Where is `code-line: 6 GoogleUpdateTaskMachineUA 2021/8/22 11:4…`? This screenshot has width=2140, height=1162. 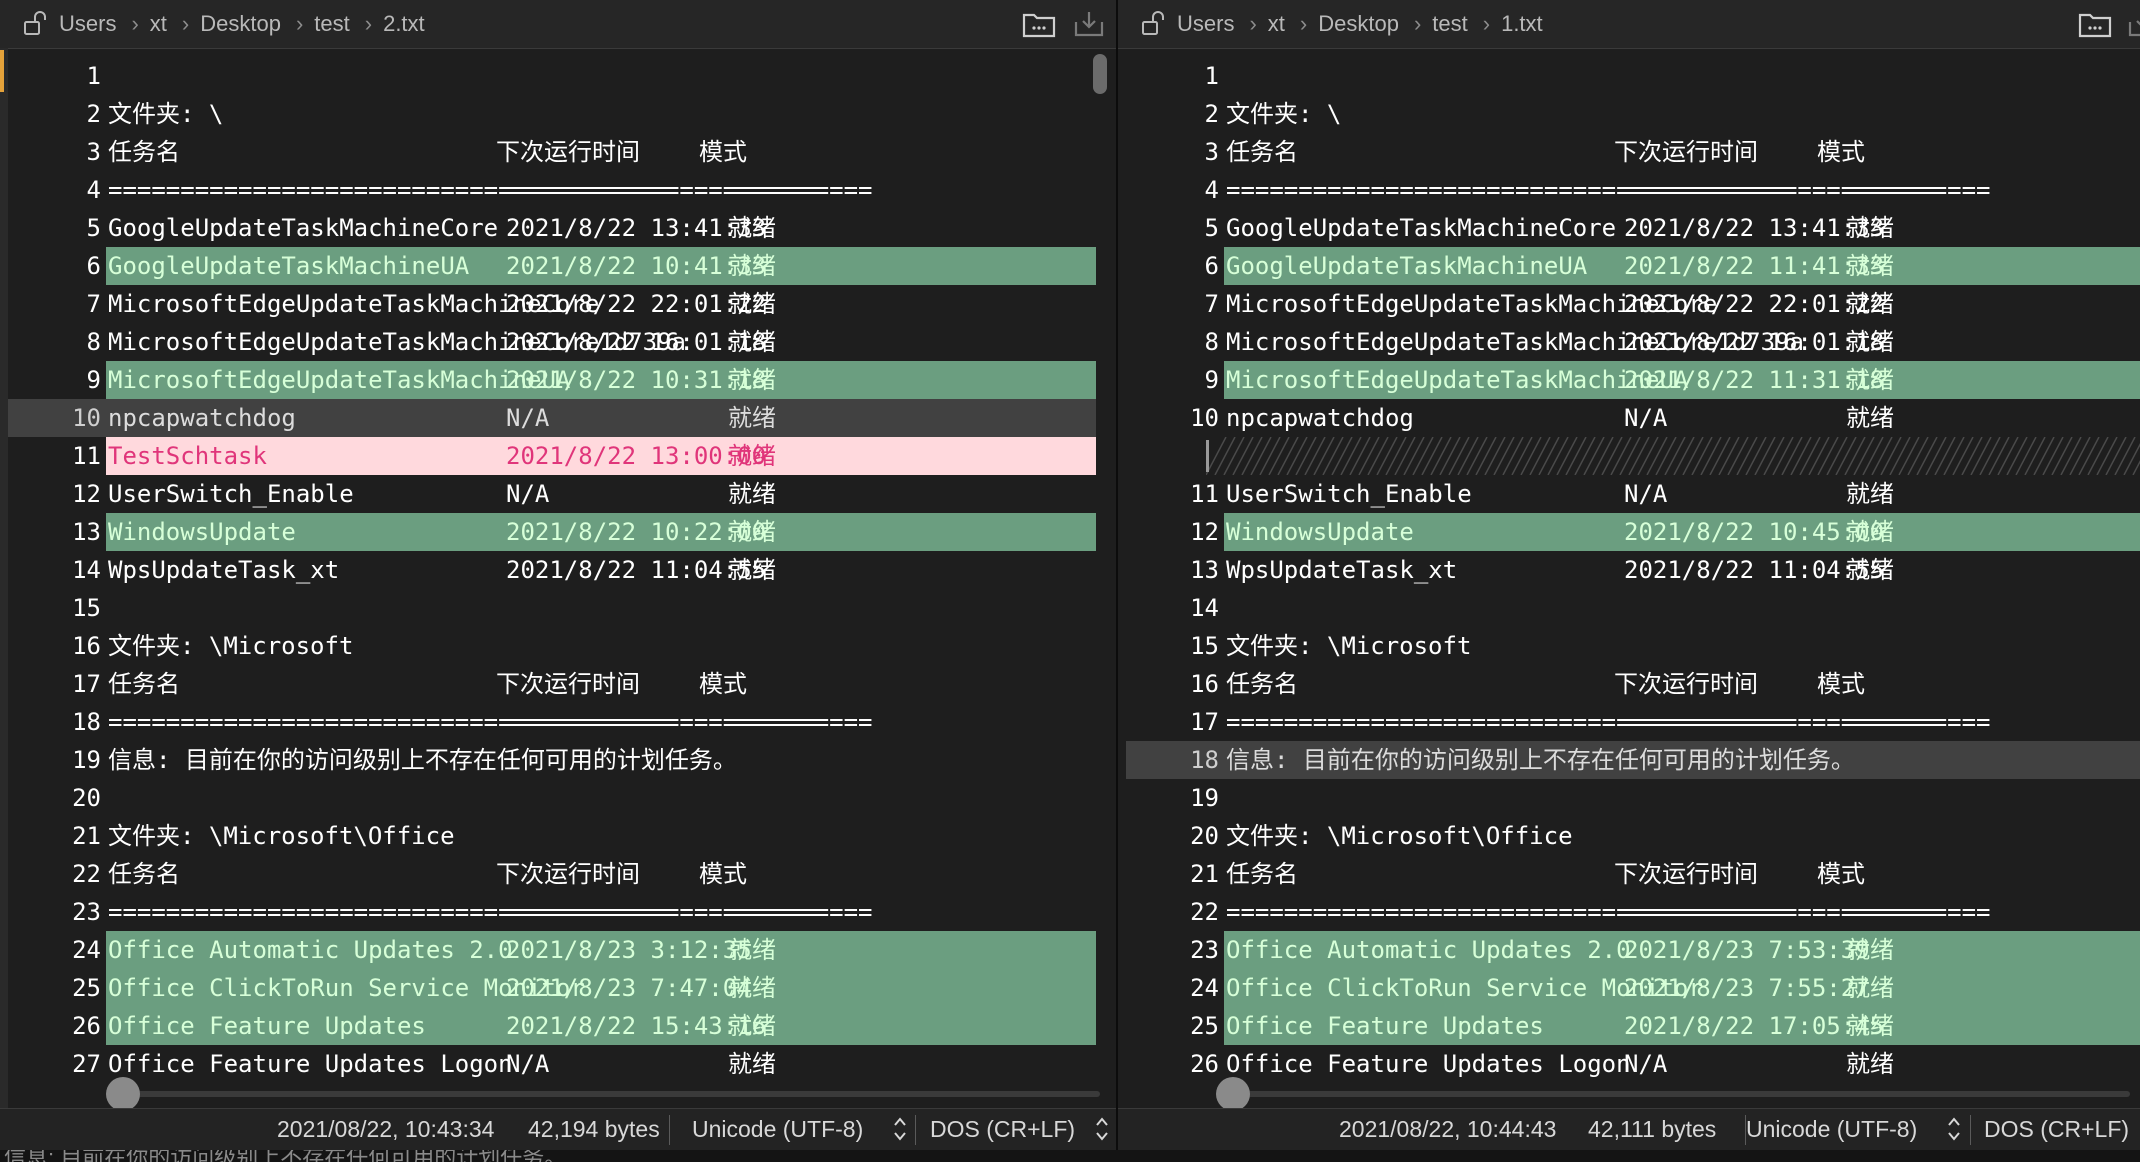 code-line: 6 GoogleUpdateTaskMachineUA 2021/8/22 11:4… is located at coordinates (1633, 266).